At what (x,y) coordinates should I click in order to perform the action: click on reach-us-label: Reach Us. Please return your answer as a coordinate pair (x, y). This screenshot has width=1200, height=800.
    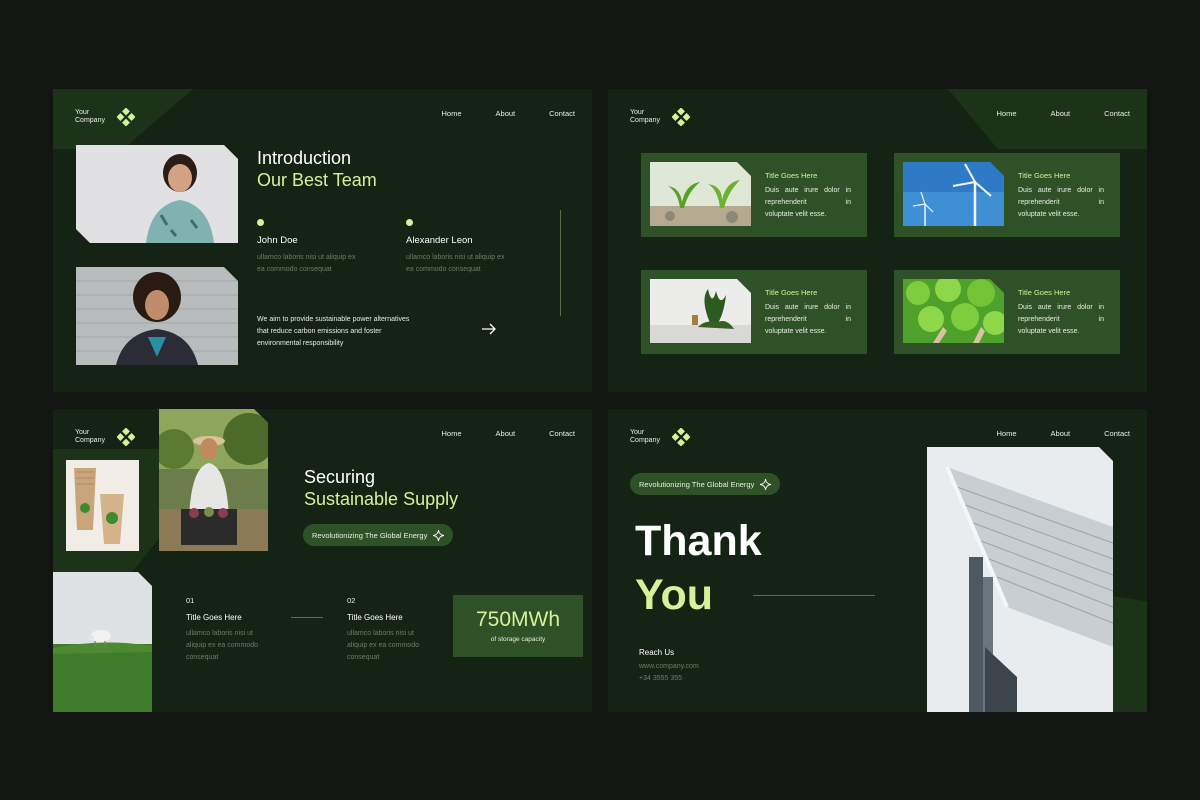
    Looking at the image, I should click on (657, 652).